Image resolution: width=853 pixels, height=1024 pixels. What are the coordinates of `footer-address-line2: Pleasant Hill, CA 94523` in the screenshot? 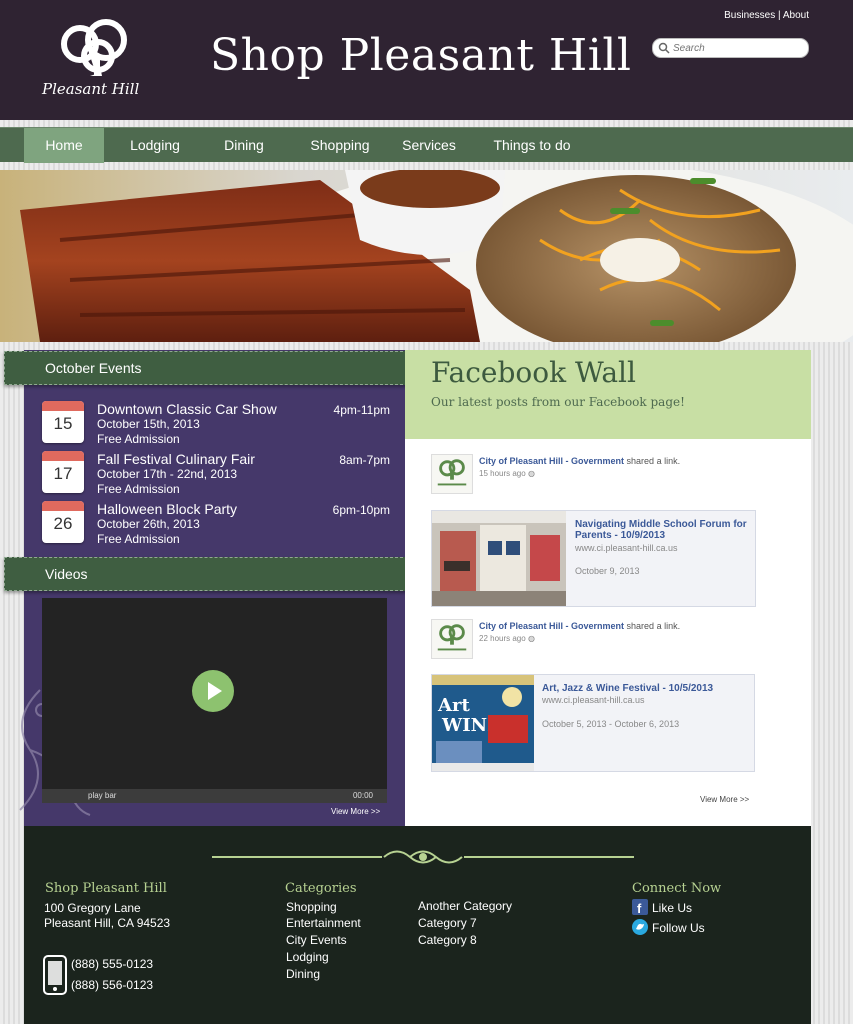 It's located at (107, 923).